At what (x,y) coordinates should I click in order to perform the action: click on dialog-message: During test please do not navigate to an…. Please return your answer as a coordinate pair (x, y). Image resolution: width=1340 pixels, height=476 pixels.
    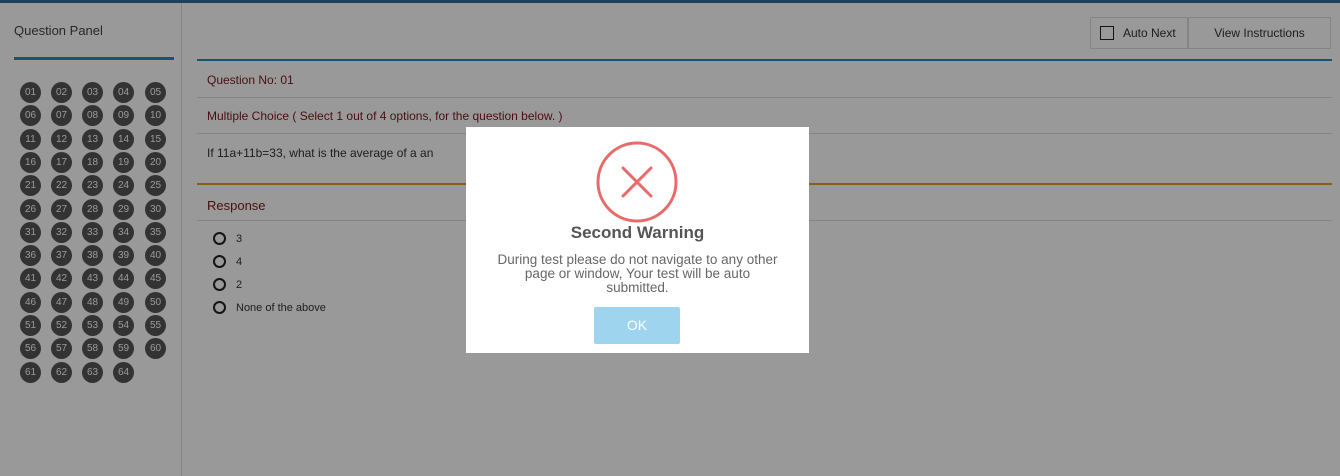
    Looking at the image, I should click on (637, 273).